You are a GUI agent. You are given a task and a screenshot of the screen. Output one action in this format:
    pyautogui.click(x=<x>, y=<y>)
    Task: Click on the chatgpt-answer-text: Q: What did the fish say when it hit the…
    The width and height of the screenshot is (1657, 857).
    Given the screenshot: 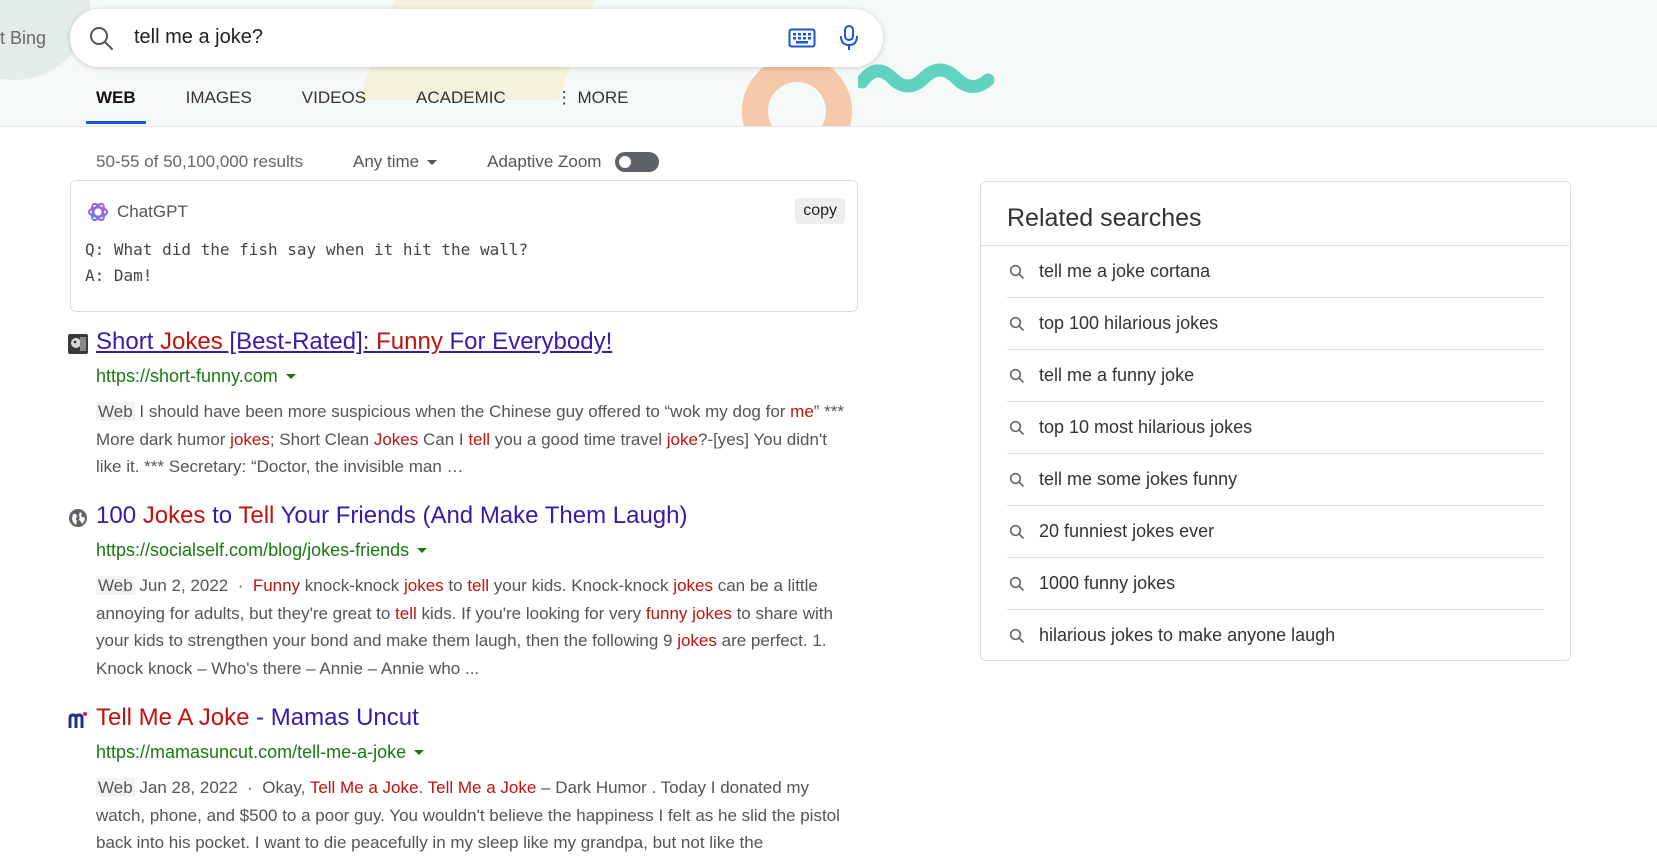 What is the action you would take?
    pyautogui.click(x=306, y=263)
    